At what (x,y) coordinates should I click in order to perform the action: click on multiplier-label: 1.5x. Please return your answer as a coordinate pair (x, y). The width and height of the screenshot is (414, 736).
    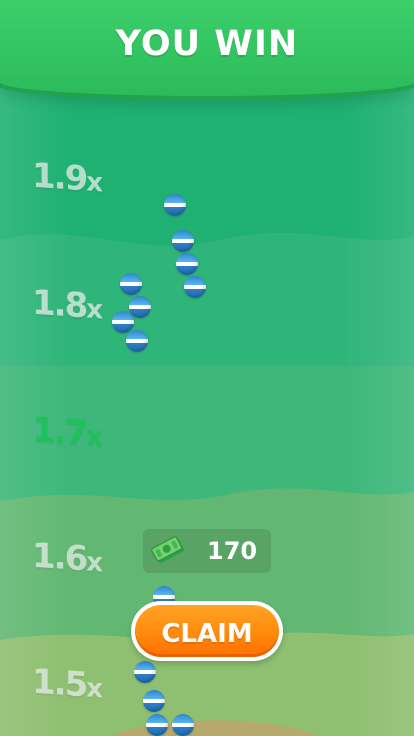
    Looking at the image, I should click on (67, 683).